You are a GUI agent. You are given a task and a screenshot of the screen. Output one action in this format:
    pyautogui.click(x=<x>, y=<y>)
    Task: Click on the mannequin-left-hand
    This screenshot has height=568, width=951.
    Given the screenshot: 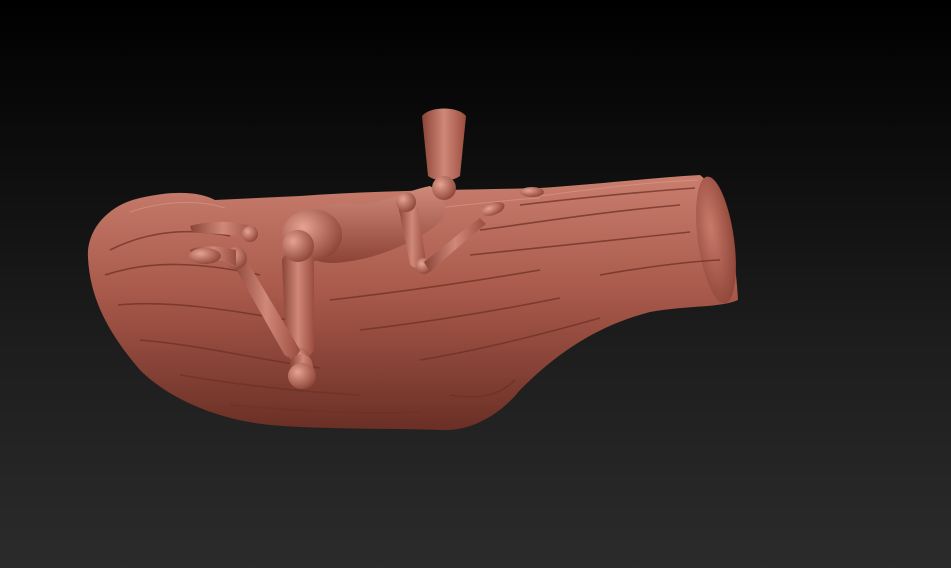 What is the action you would take?
    pyautogui.click(x=205, y=256)
    